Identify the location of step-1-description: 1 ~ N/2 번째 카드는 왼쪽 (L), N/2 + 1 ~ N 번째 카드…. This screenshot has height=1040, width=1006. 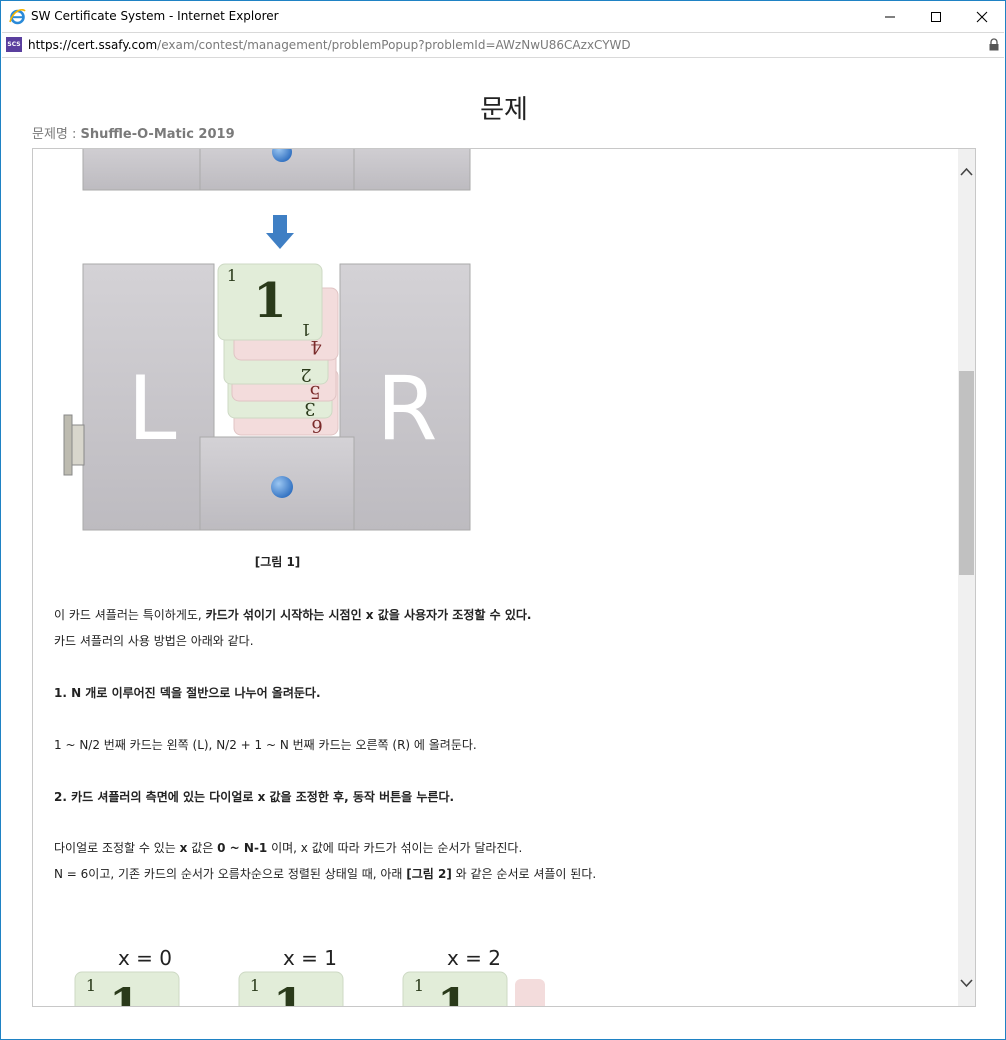
(265, 745).